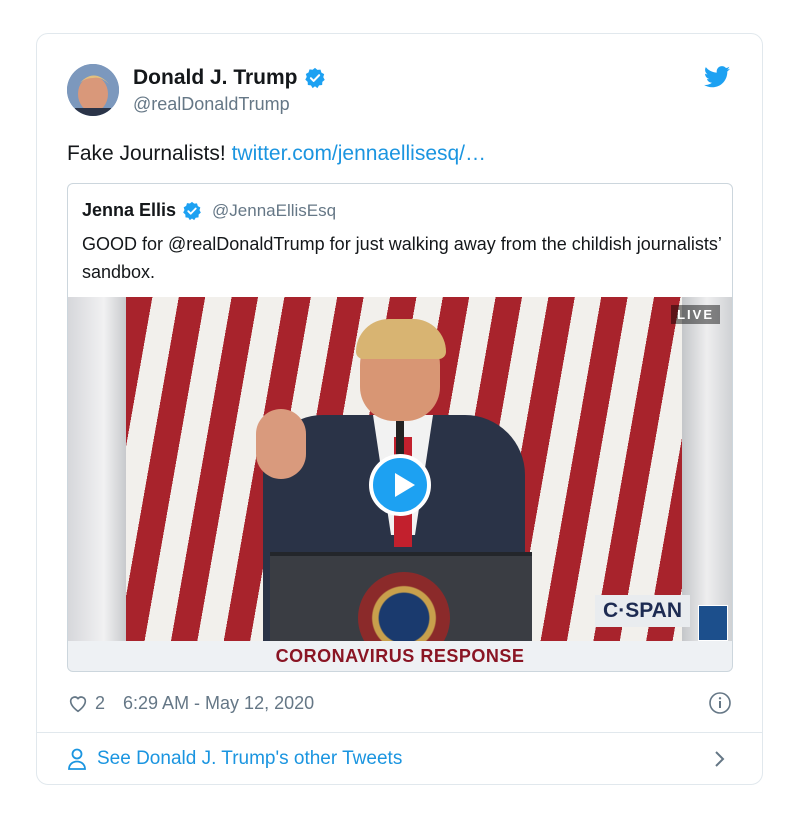 This screenshot has height=818, width=799. I want to click on quoted-author-handle: @JennaEllisEsq, so click(274, 210).